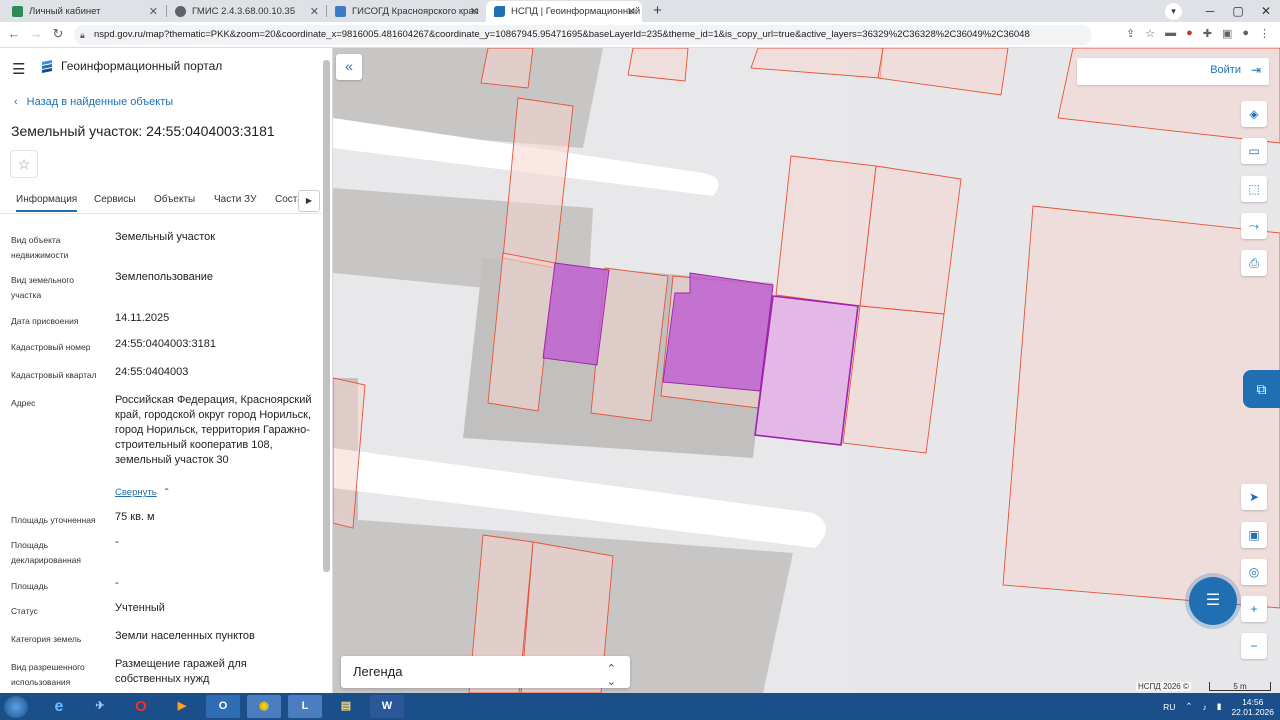 Image resolution: width=1280 pixels, height=720 pixels. I want to click on browser-tab: ГИСОГД Красноярского края ✕, so click(406, 11).